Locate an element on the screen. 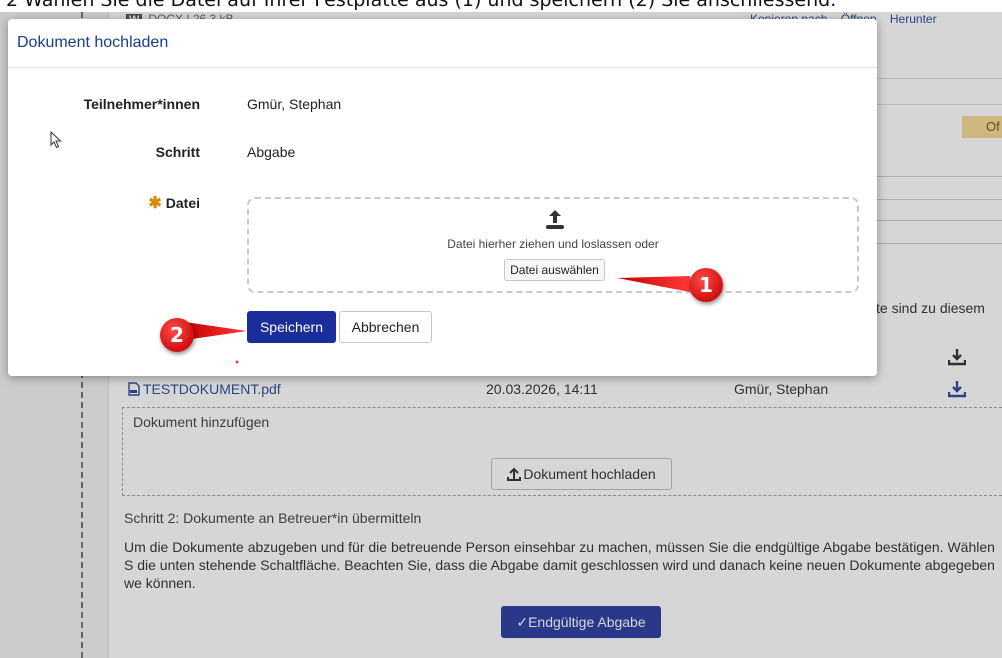 The width and height of the screenshot is (1002, 658). dialog-title: Dokument hochladen is located at coordinates (93, 42).